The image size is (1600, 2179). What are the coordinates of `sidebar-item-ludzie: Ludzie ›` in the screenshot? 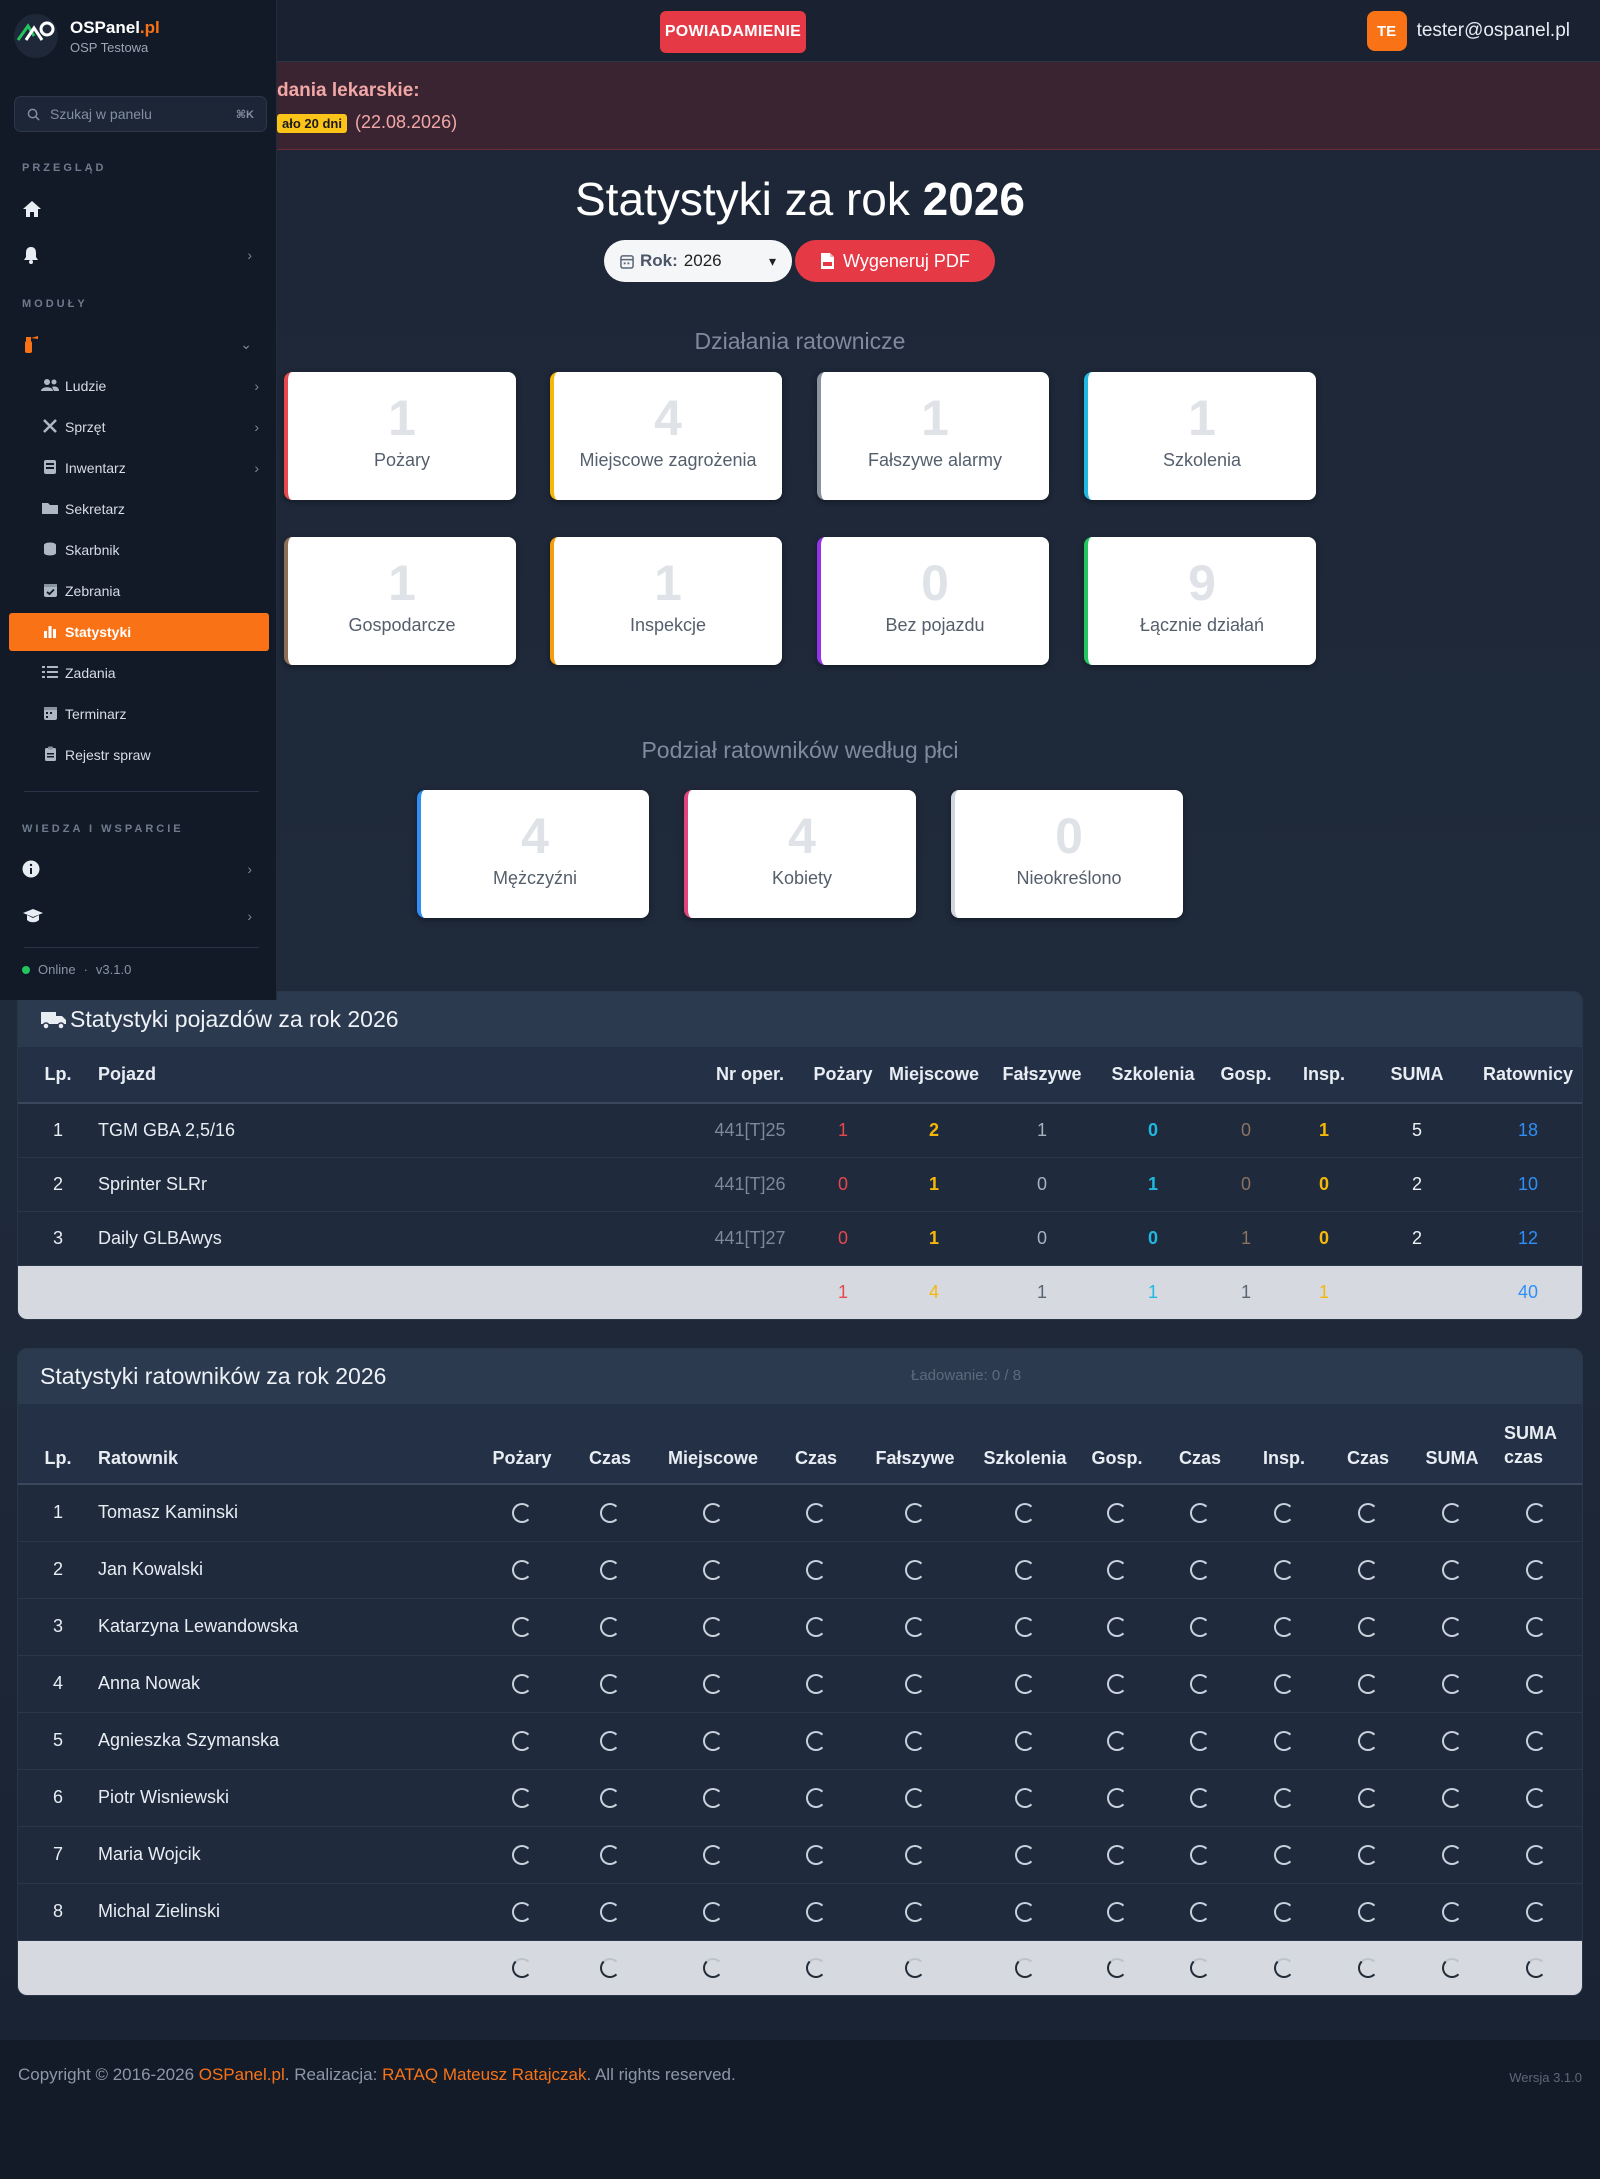 It's located at (139, 386).